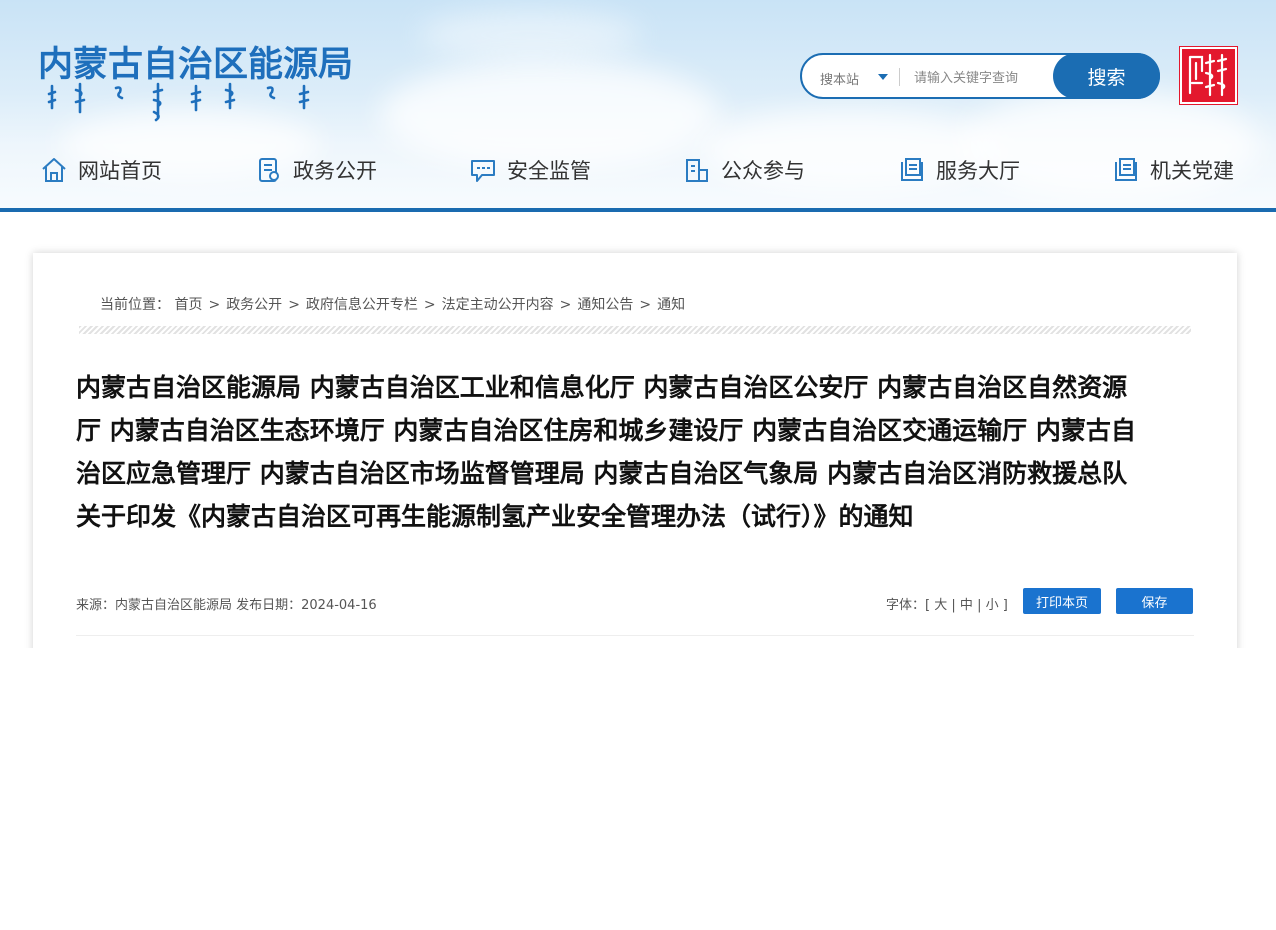 This screenshot has width=1276, height=930. Describe the element at coordinates (984, 78) in the screenshot. I see `search-input` at that location.